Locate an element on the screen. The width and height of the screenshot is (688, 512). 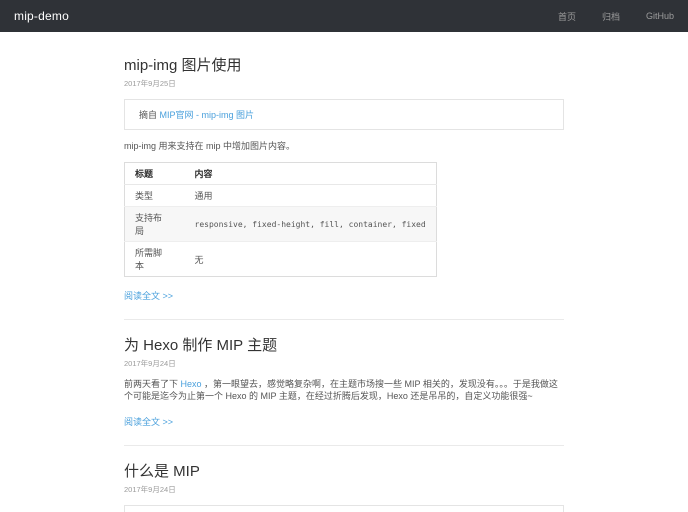
quote-block: 摘自 MIP官网 is located at coordinates (344, 508).